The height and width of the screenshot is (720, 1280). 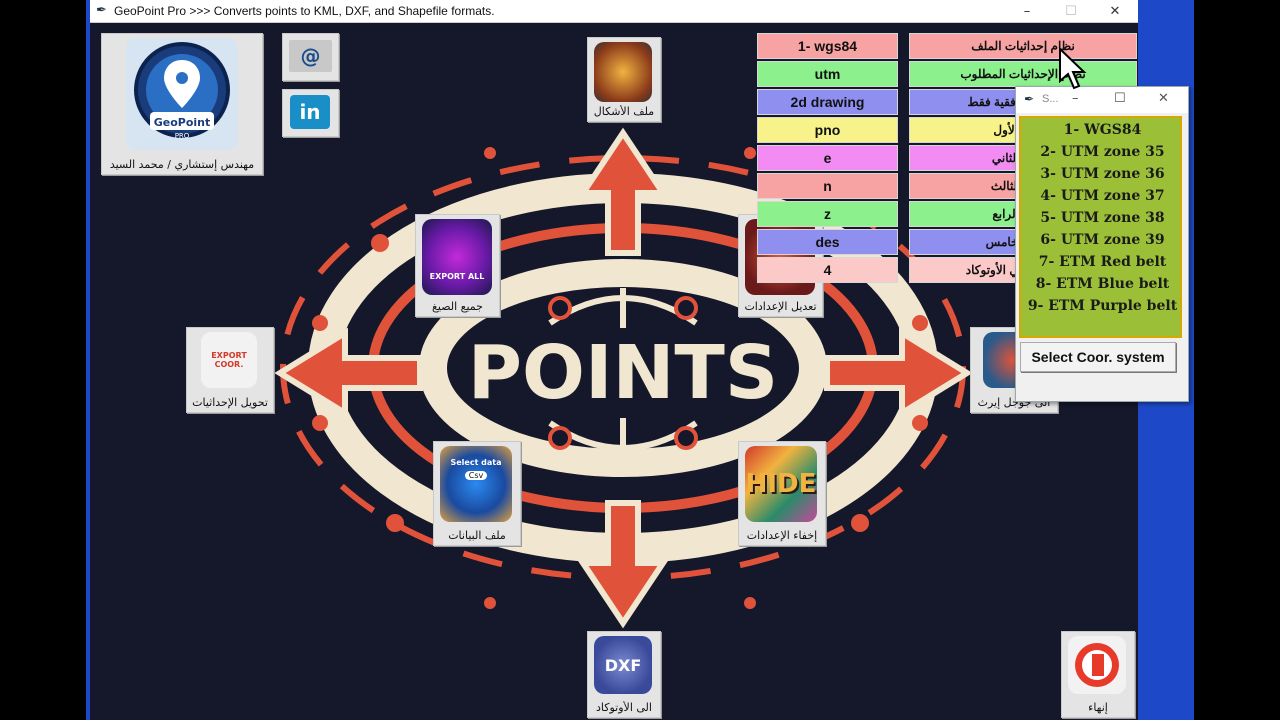 I want to click on globe-pin-icon: GeoPoint PRO, so click(x=182, y=91).